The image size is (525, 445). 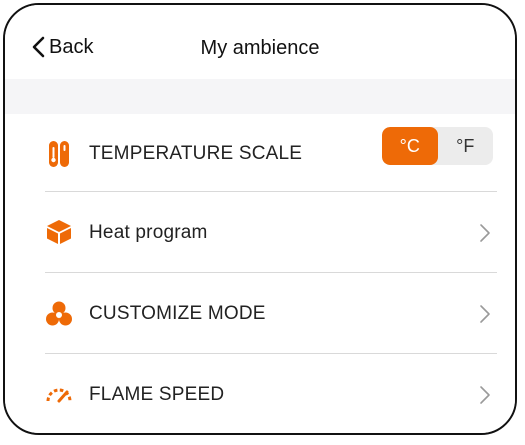 What do you see at coordinates (59, 394) in the screenshot?
I see `speedometer-icon` at bounding box center [59, 394].